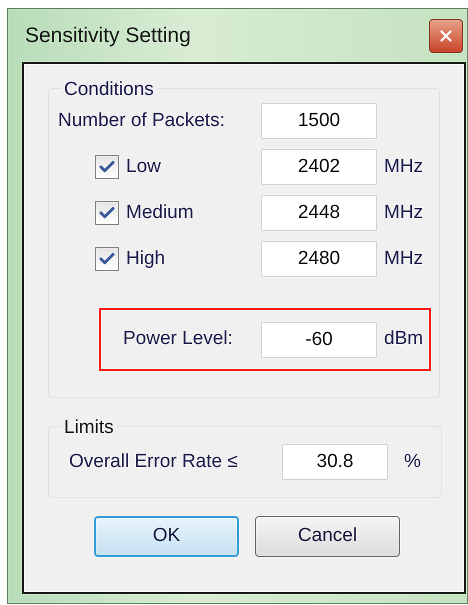  Describe the element at coordinates (319, 340) in the screenshot. I see `input-field: -60` at that location.